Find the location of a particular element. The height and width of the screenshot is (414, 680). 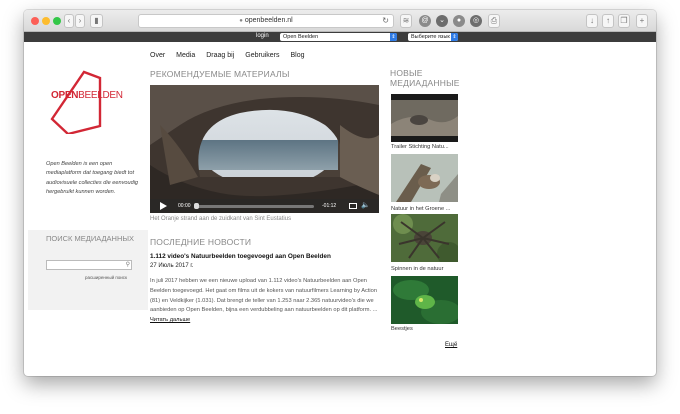

video-frame-image is located at coordinates (264, 149).